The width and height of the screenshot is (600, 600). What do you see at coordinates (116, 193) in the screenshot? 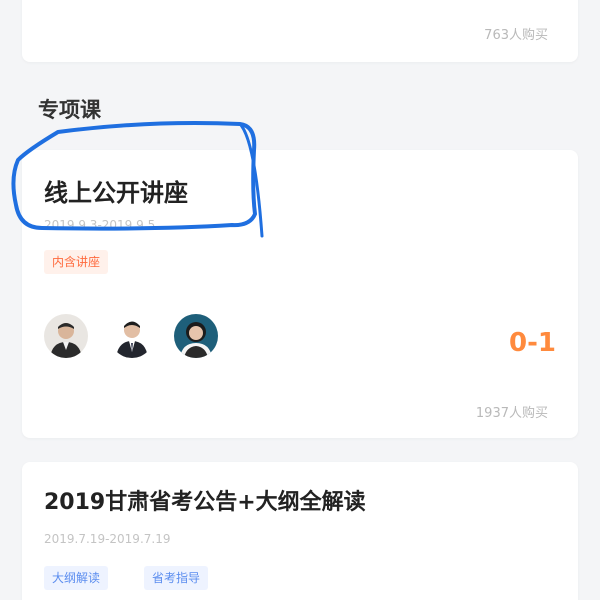
I see `course-title: 线上公开讲座` at bounding box center [116, 193].